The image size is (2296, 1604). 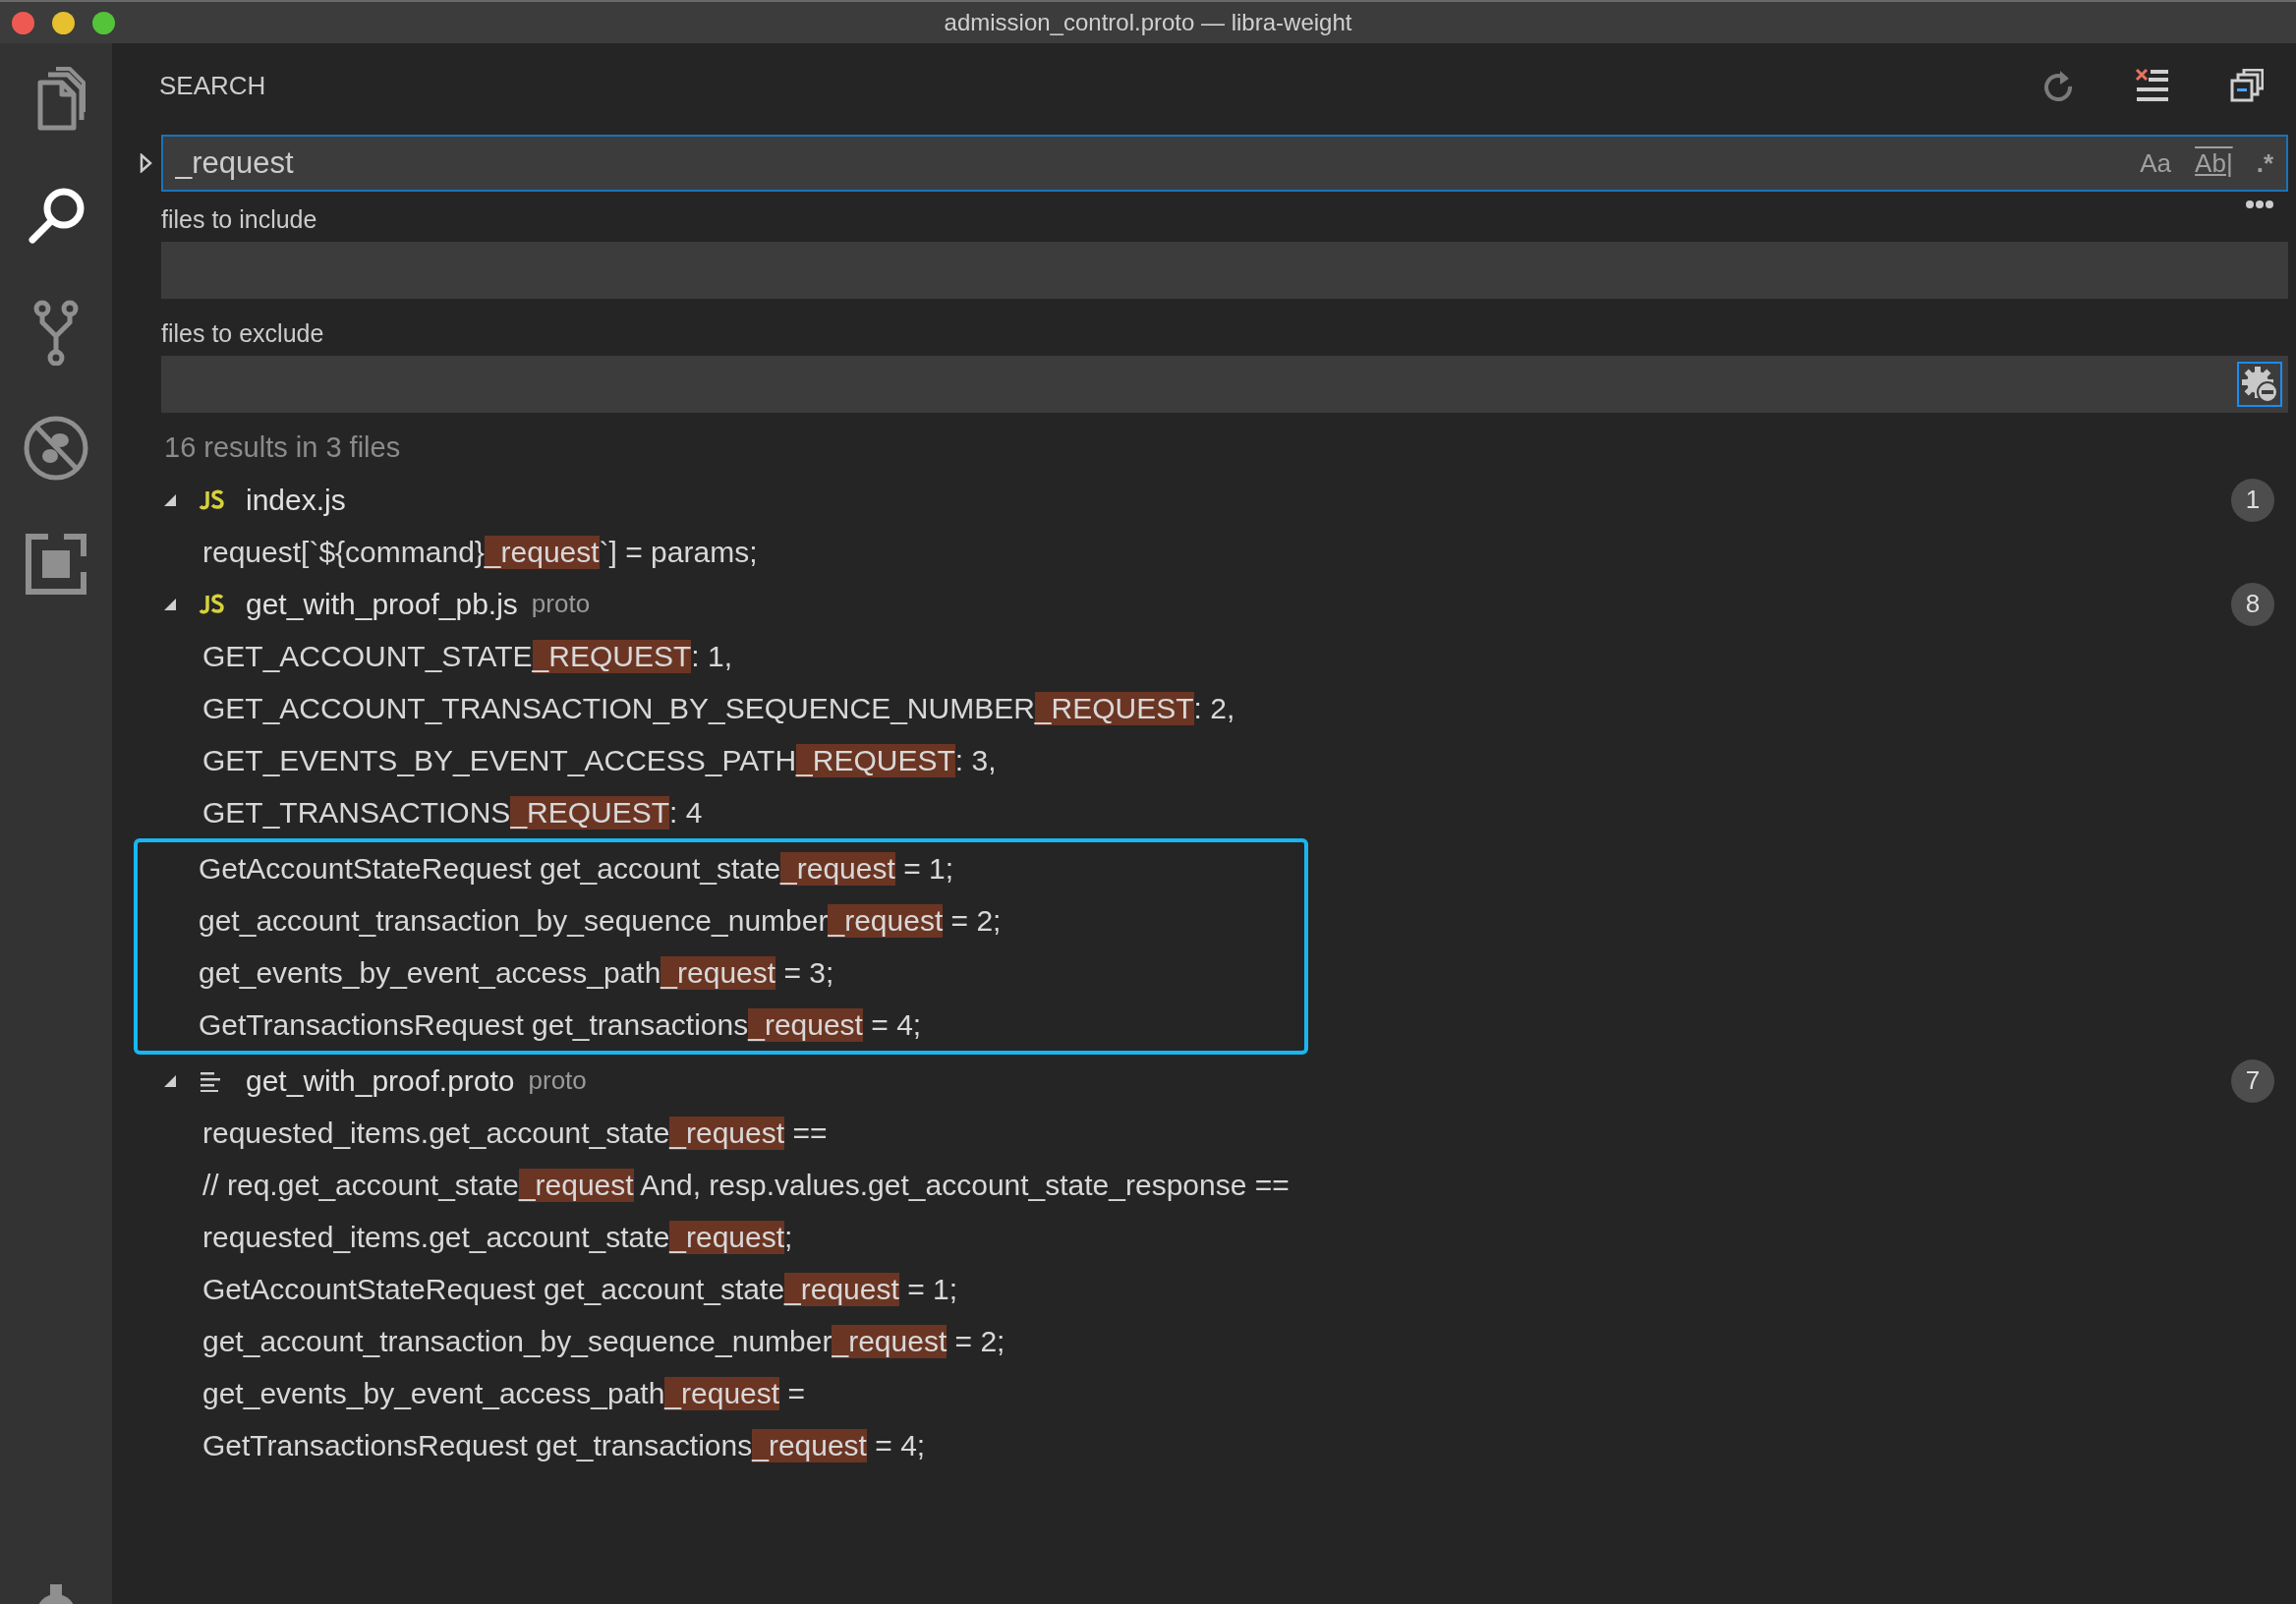 What do you see at coordinates (962, 1185) in the screenshot?
I see `result-text: And, resp.values.get_account_state_response ==` at bounding box center [962, 1185].